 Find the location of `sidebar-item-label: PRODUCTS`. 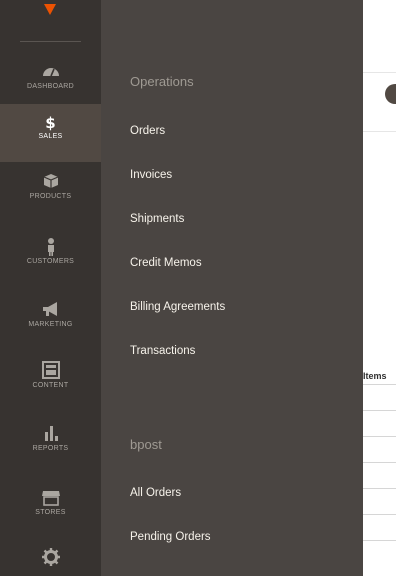

sidebar-item-label: PRODUCTS is located at coordinates (50, 196).